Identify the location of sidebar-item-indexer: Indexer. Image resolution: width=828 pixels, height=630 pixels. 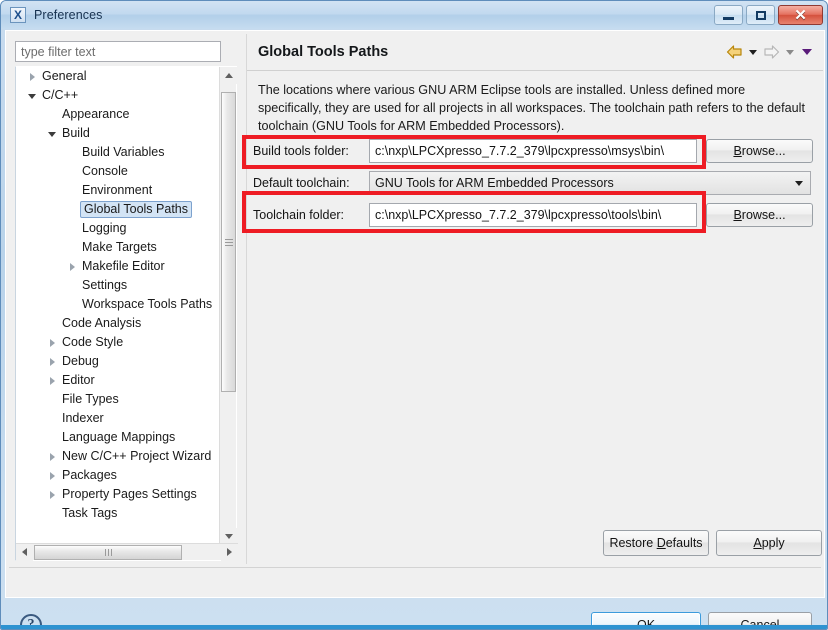
(118, 418).